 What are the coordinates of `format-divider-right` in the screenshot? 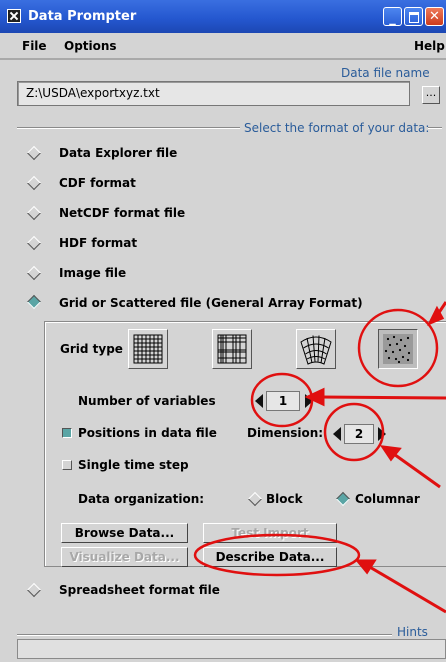 It's located at (435, 128).